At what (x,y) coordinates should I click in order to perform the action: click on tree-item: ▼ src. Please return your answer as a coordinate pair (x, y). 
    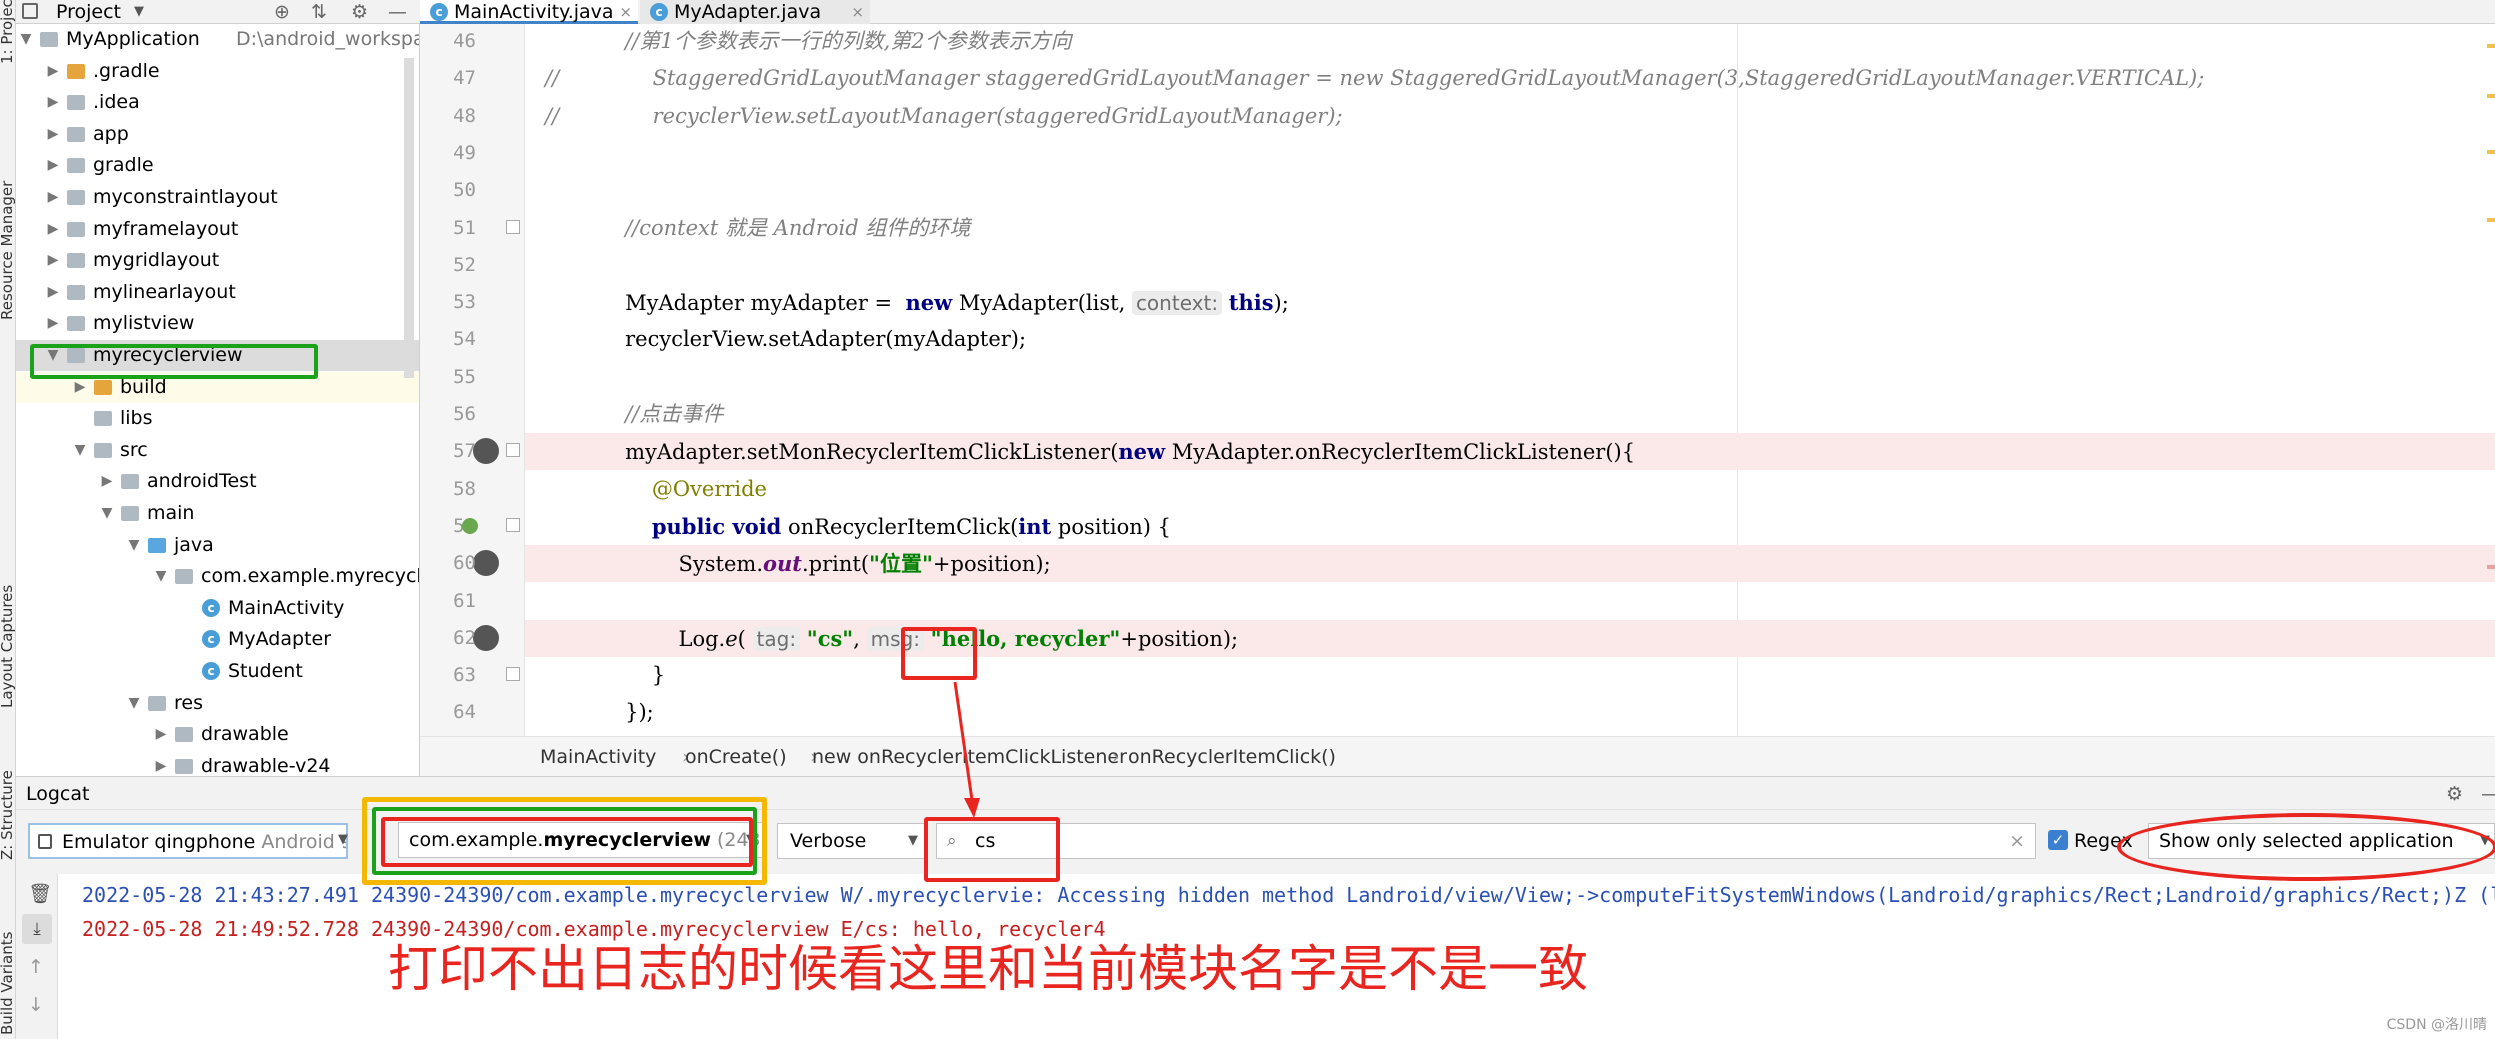
    Looking at the image, I should click on (217, 450).